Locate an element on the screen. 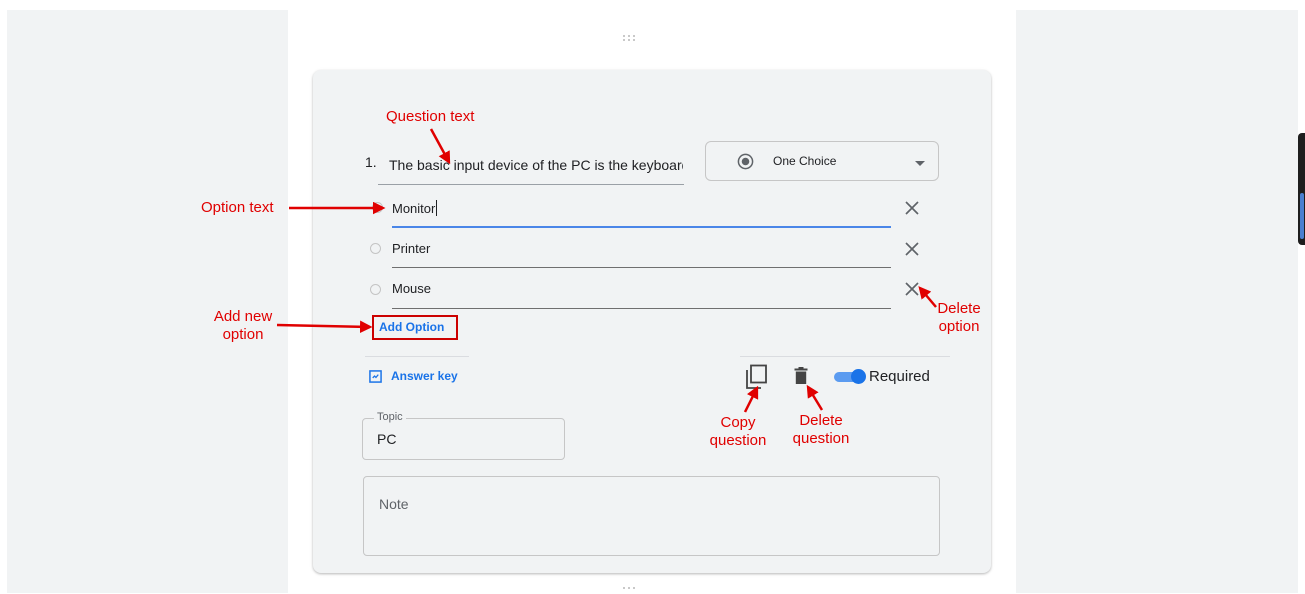 The height and width of the screenshot is (594, 1305). option-underline-active is located at coordinates (641, 227).